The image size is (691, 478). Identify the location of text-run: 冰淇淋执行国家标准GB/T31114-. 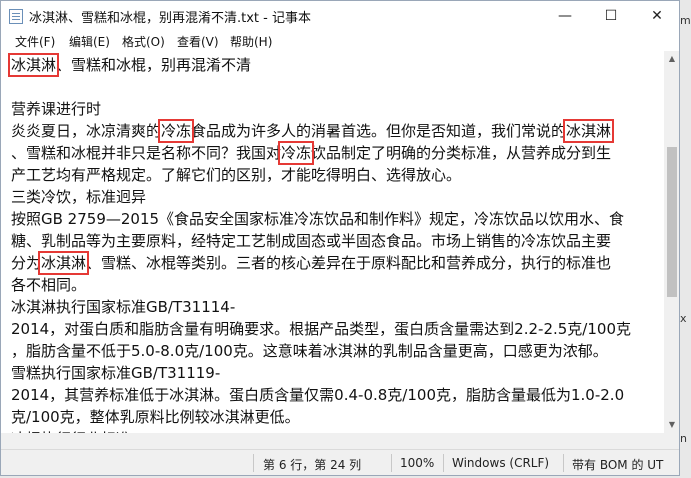
(123, 307).